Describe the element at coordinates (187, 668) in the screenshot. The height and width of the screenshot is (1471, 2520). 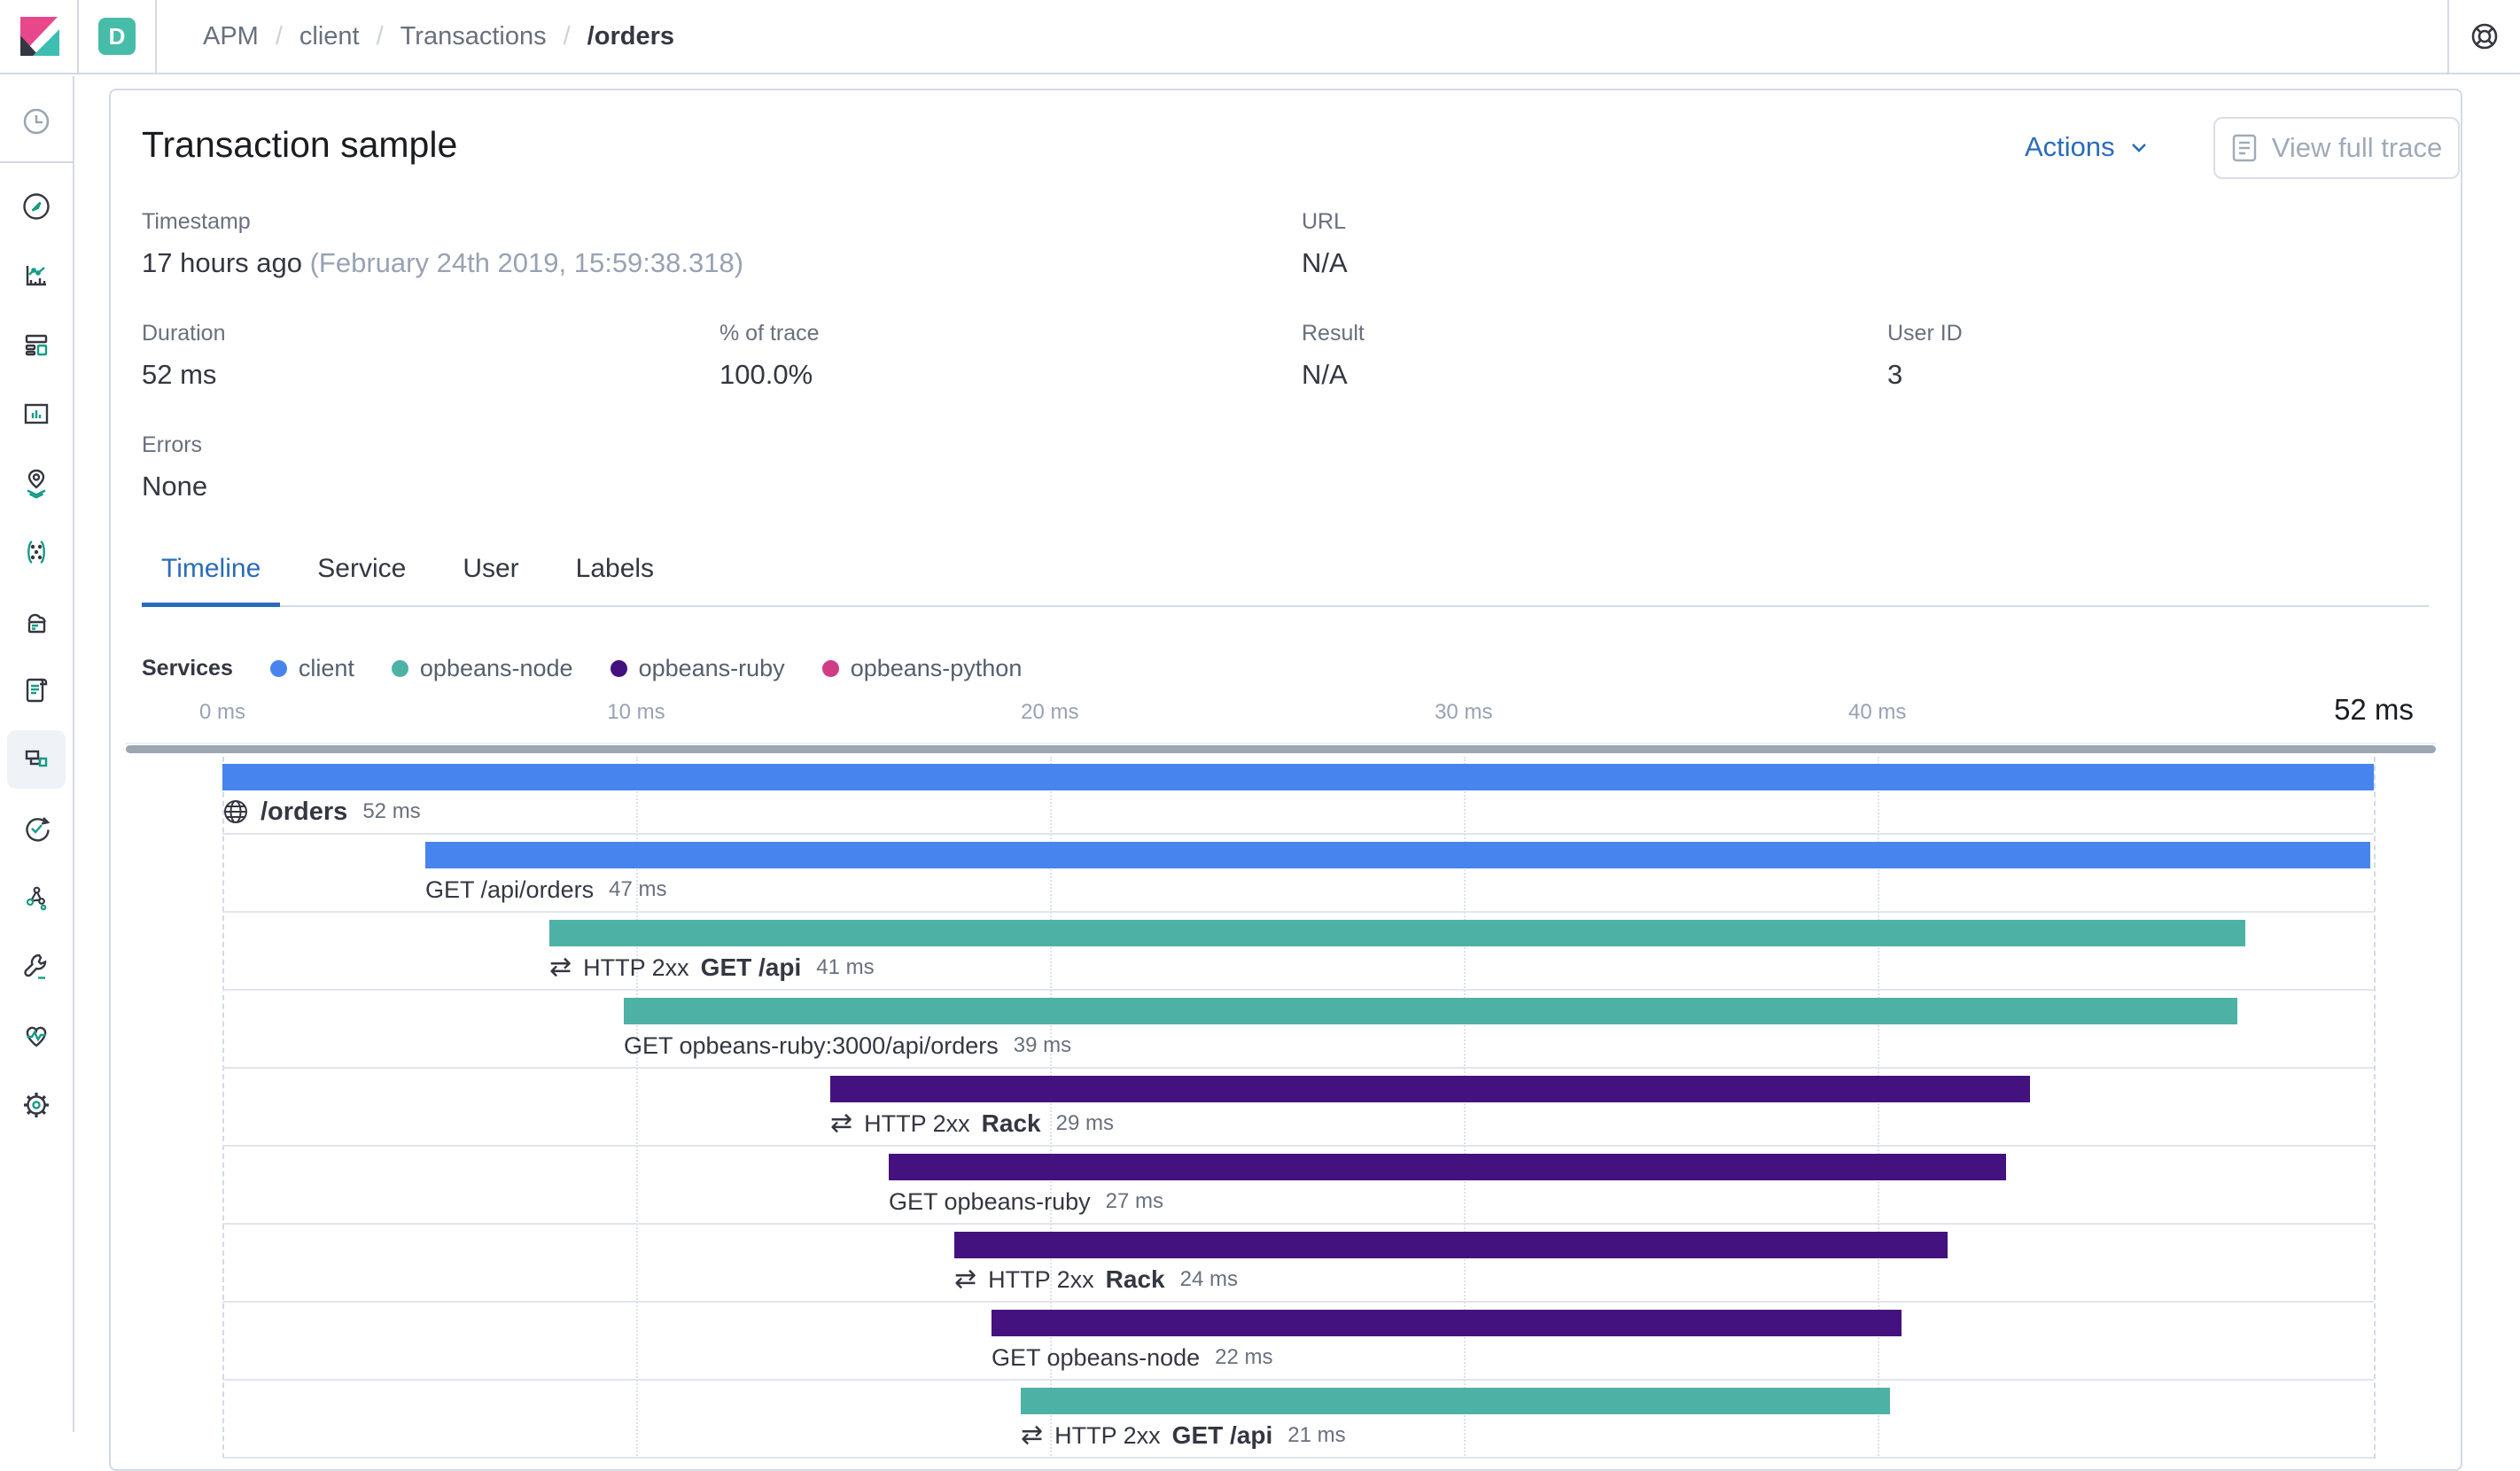
I see `services-legend-title: Services` at that location.